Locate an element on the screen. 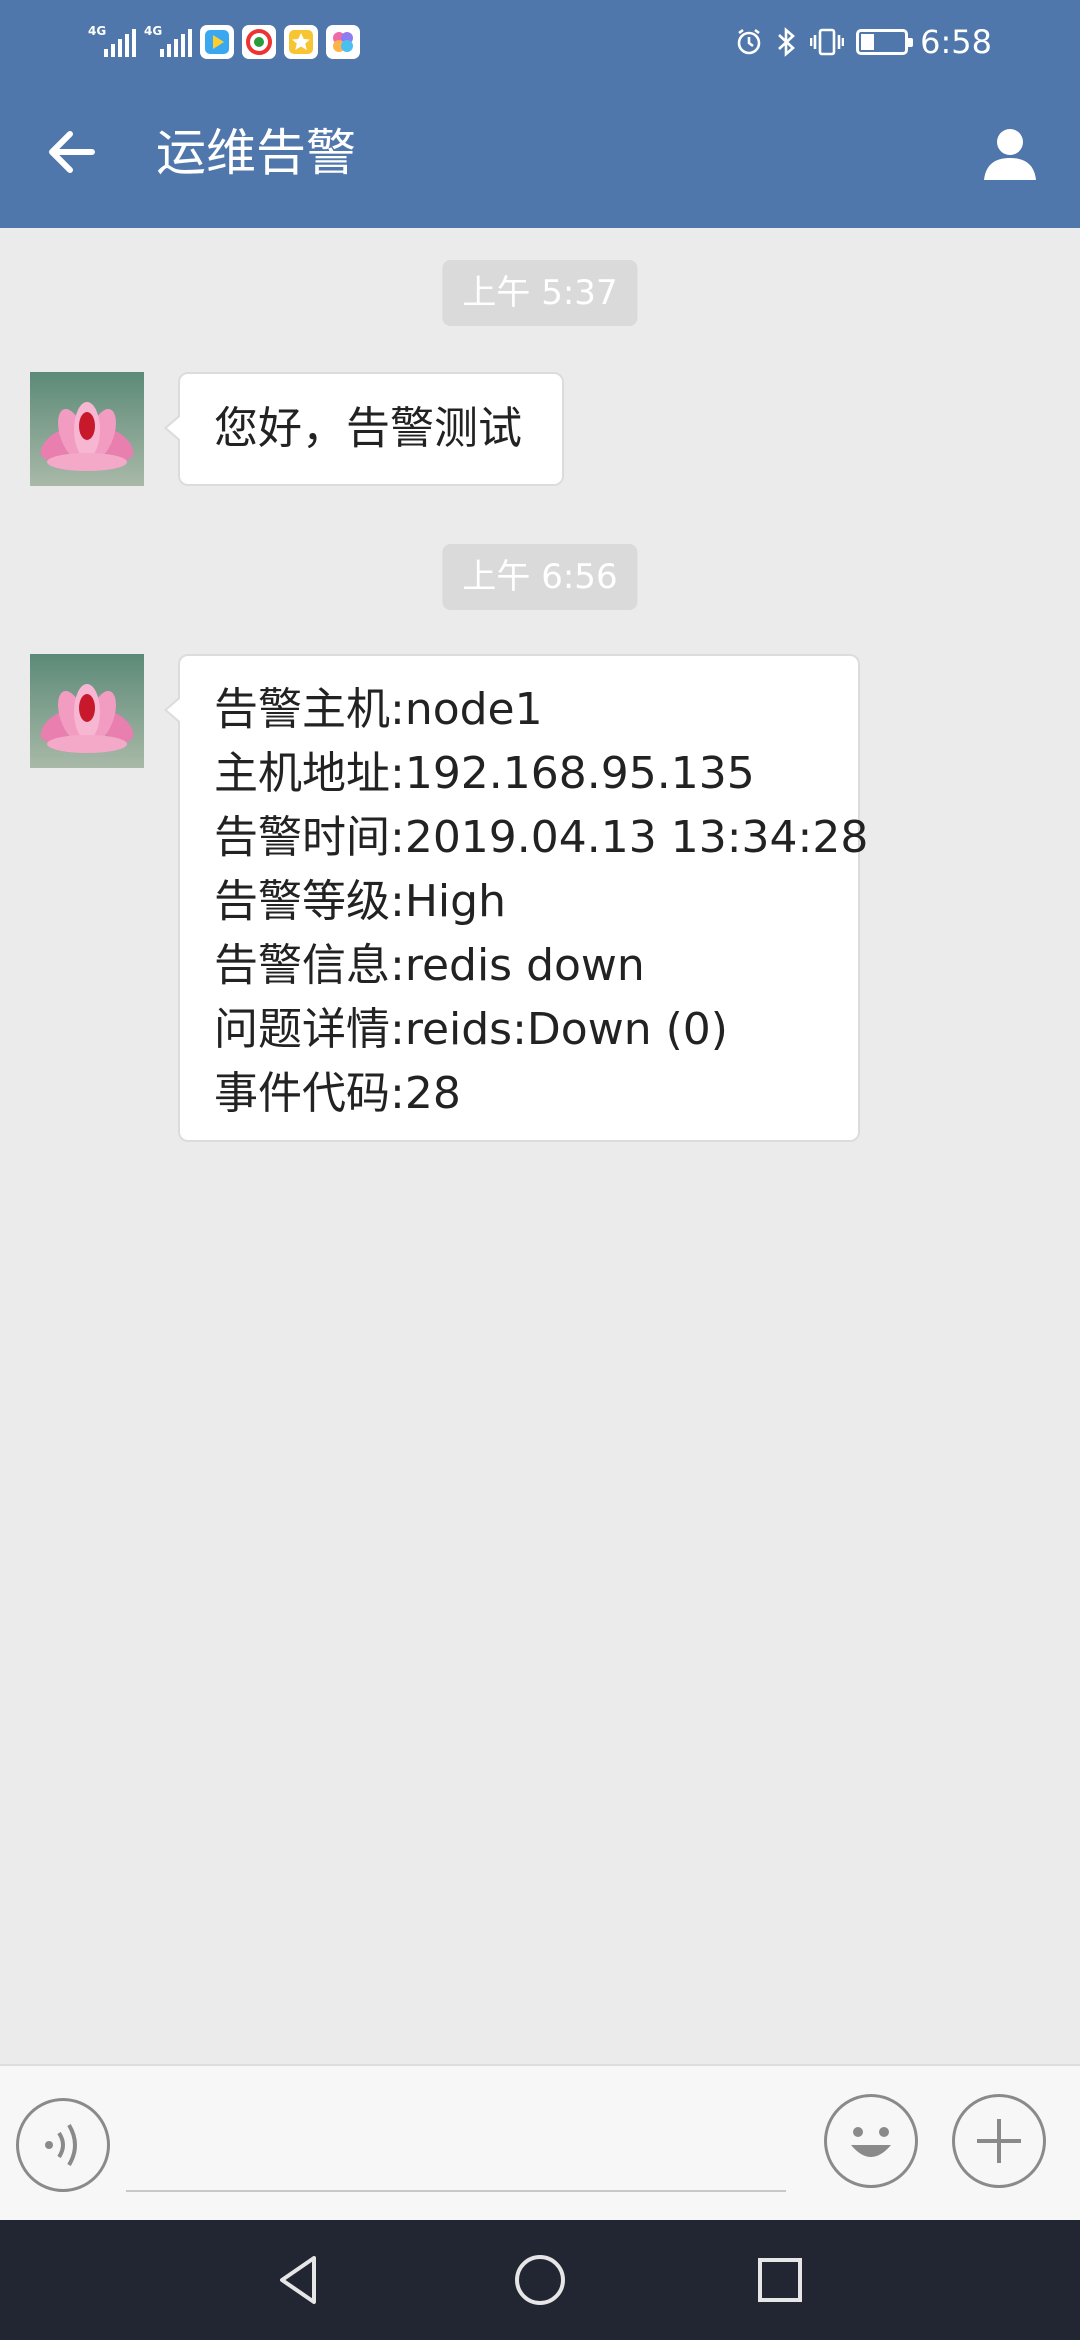  person-icon is located at coordinates (1010, 154).